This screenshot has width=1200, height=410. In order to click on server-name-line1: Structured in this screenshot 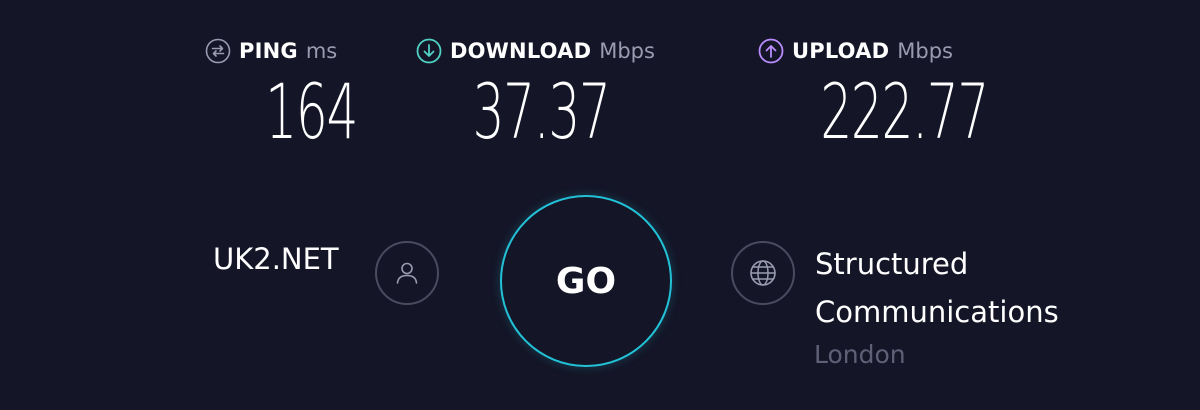, I will do `click(892, 264)`.